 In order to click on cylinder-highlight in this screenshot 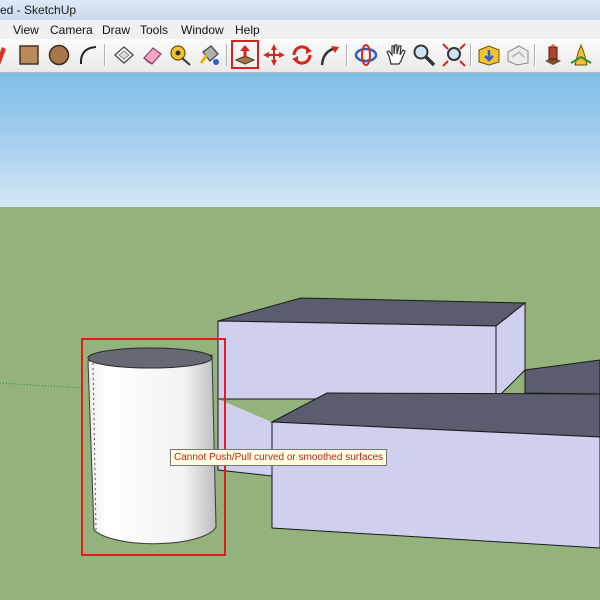, I will do `click(153, 447)`.